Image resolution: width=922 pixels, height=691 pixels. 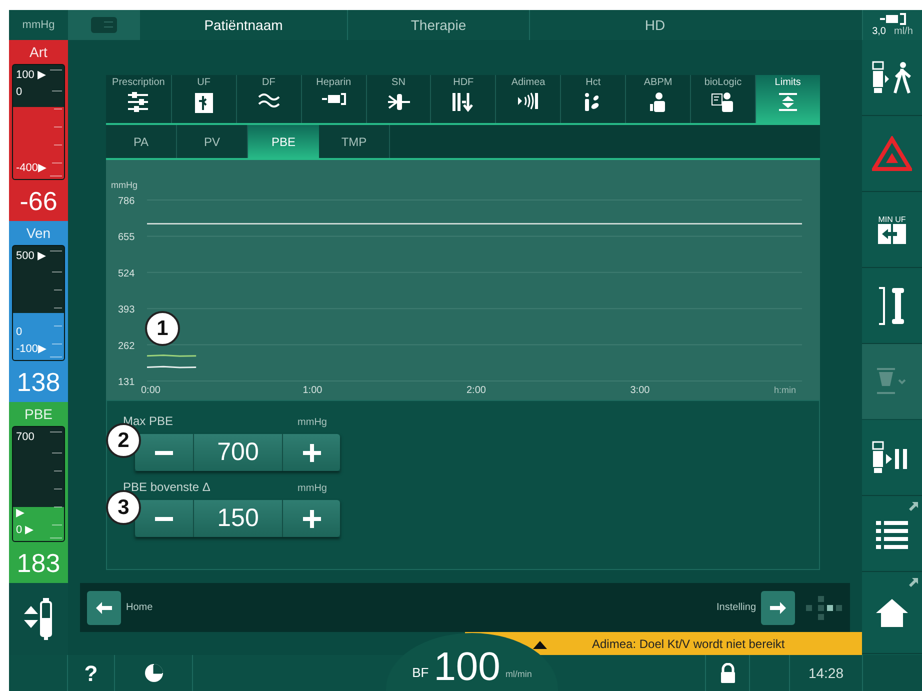 What do you see at coordinates (38, 414) in the screenshot?
I see `gauge-label: PBE` at bounding box center [38, 414].